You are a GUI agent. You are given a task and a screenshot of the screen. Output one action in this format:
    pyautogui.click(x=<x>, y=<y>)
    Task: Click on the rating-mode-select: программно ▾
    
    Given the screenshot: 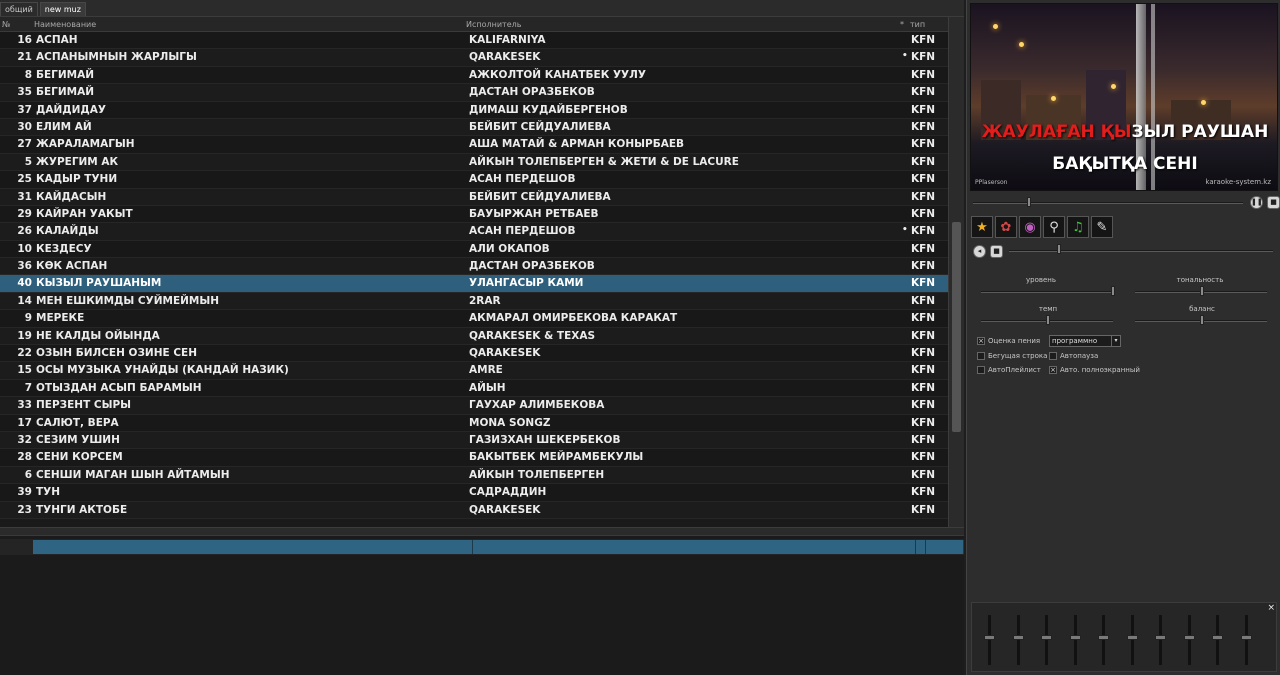 What is the action you would take?
    pyautogui.click(x=1085, y=341)
    